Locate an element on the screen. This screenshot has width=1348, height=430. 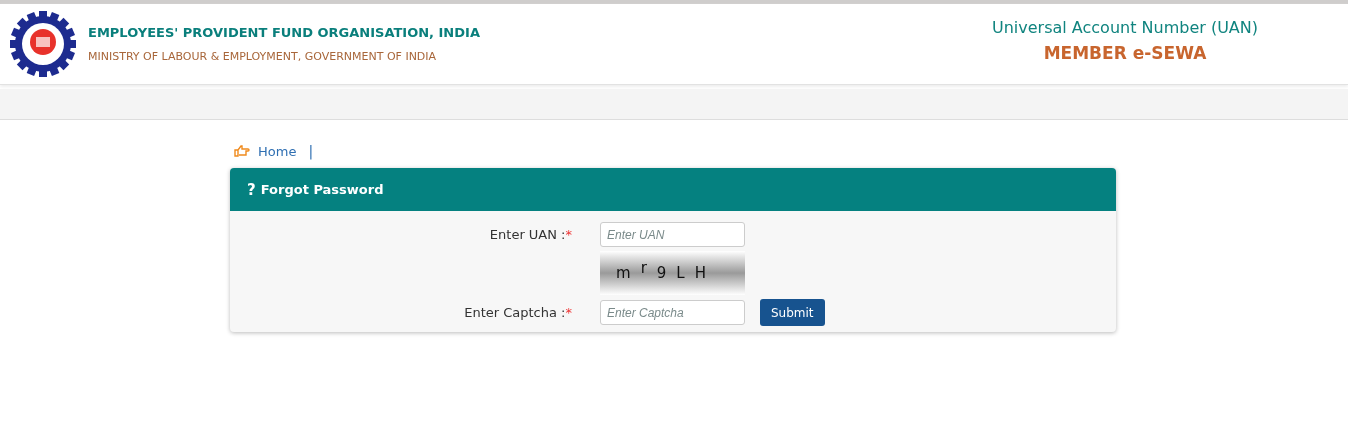
question-icon: ? is located at coordinates (251, 189).